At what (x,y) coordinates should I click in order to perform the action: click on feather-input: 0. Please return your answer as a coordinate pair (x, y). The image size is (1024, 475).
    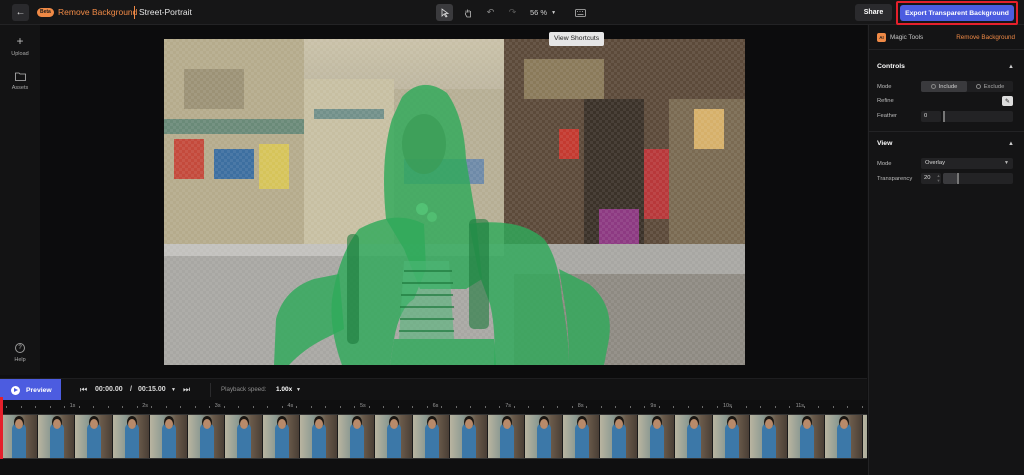
    Looking at the image, I should click on (931, 116).